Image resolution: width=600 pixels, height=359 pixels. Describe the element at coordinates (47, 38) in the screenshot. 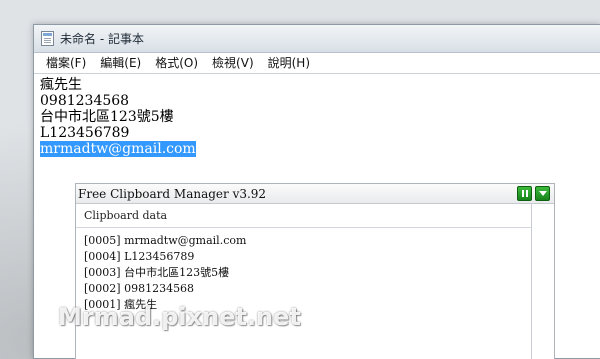

I see `notepad-icon` at that location.